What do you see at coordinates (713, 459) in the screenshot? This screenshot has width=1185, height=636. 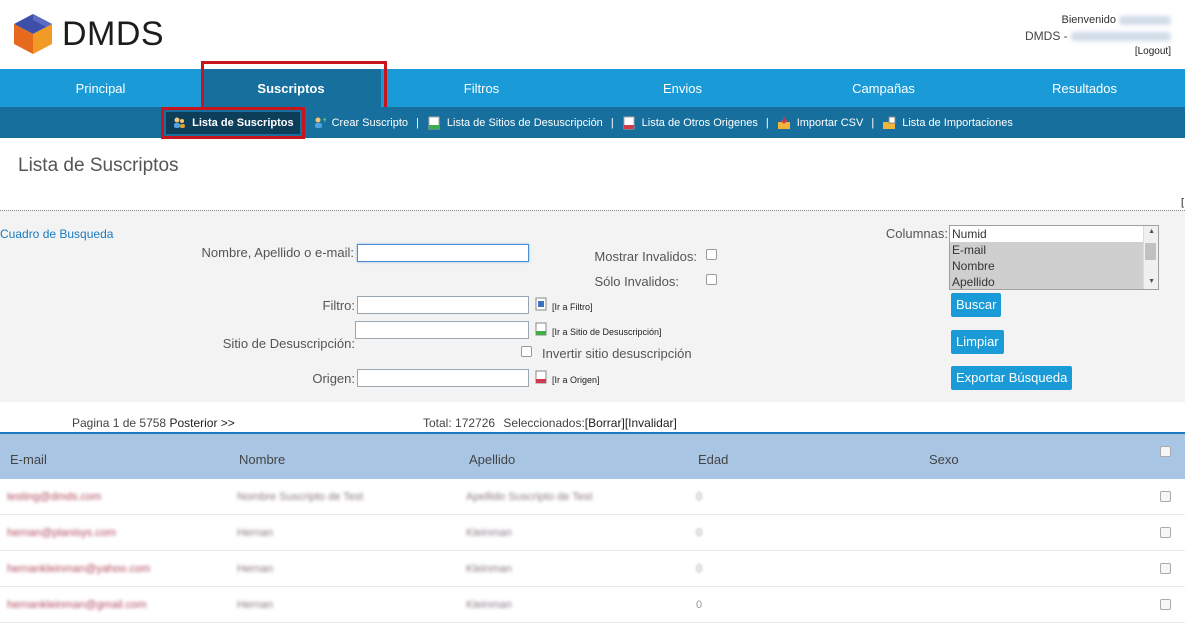 I see `col-header-edad: Edad` at bounding box center [713, 459].